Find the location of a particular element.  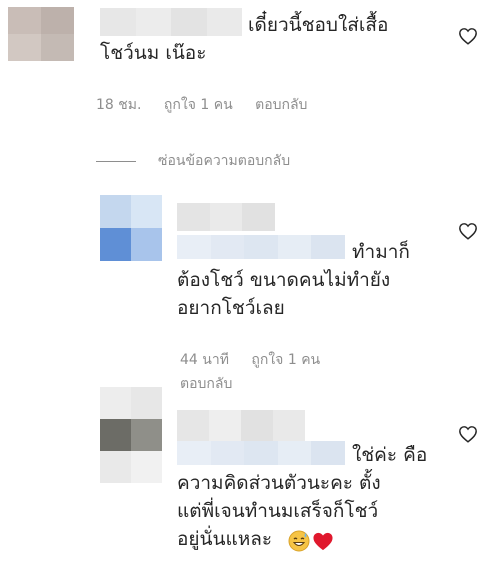

reply-text: ต้องโชว์ ขนาดคนไม่ทำยัง อยากโชว์เลย is located at coordinates (284, 294).